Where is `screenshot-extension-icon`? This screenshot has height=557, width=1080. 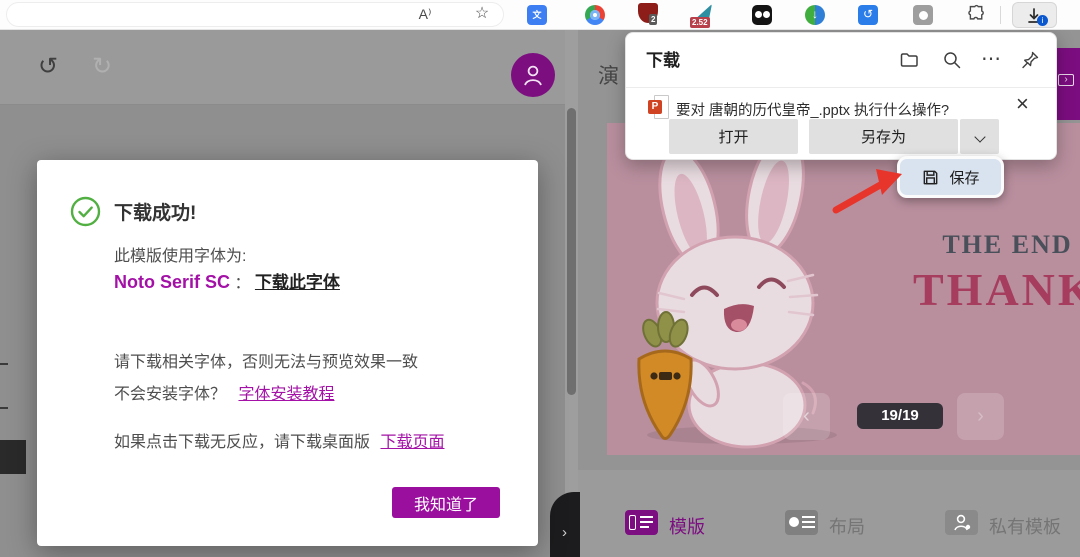
screenshot-extension-icon is located at coordinates (923, 15).